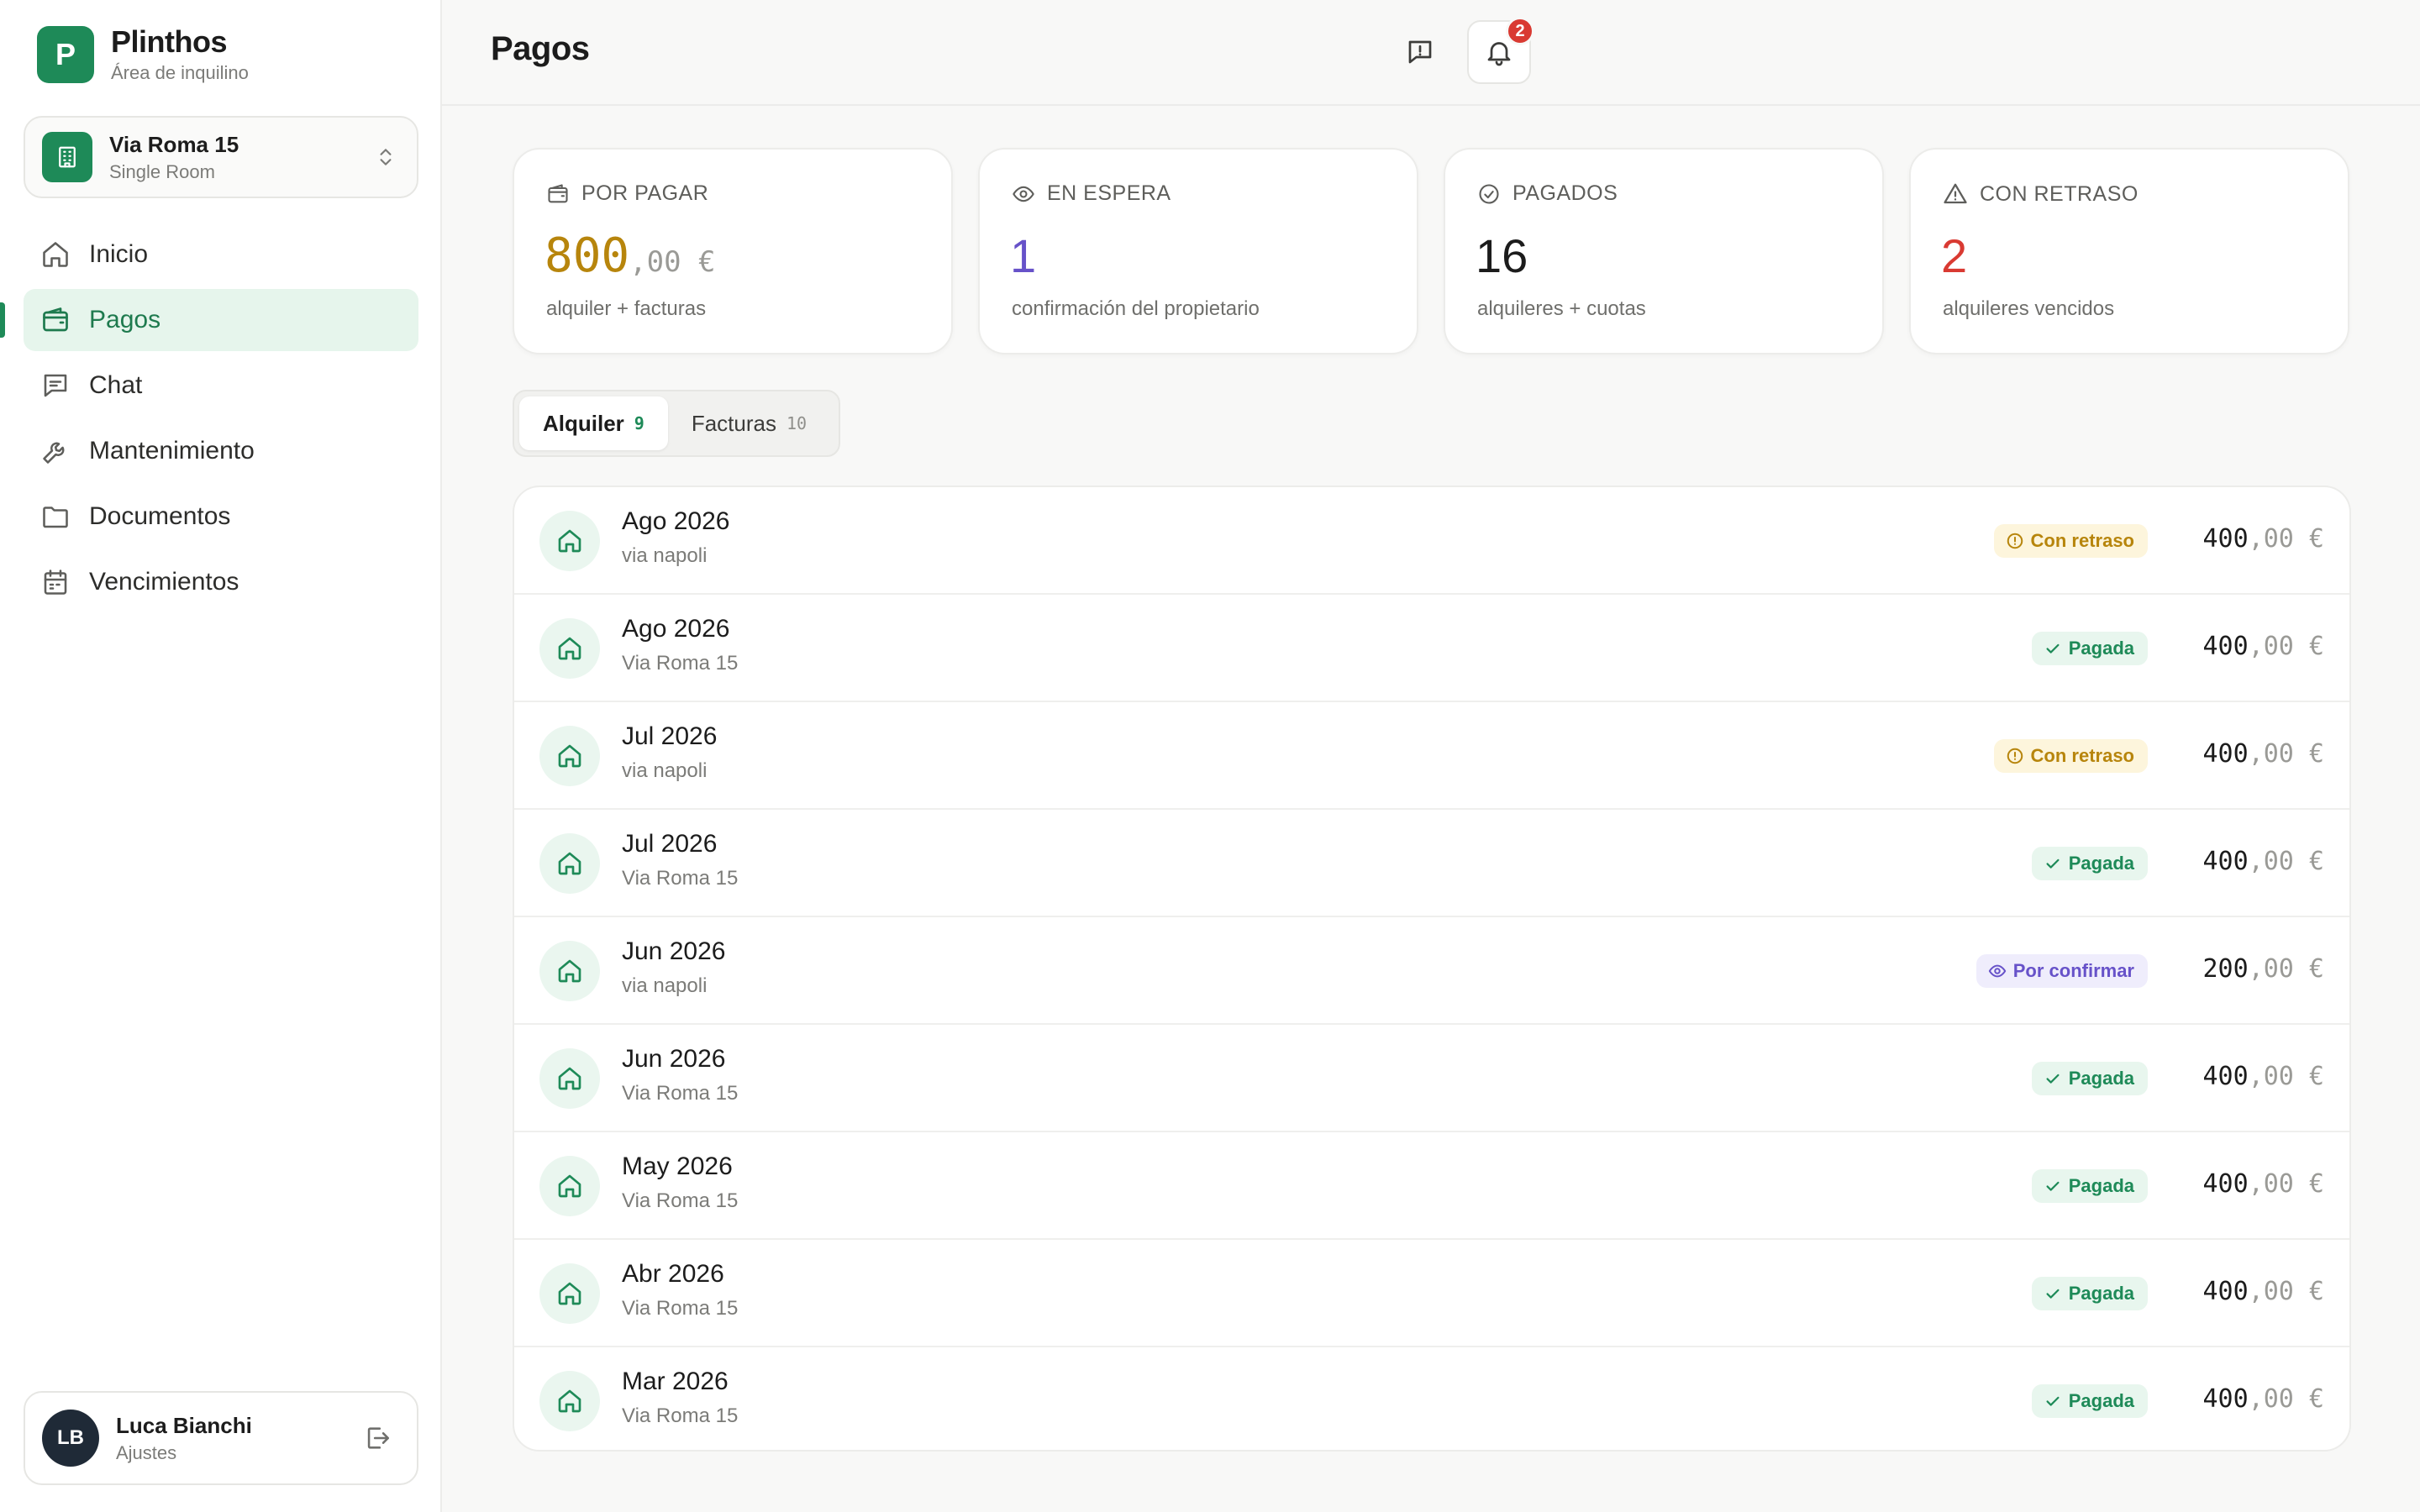 Image resolution: width=2420 pixels, height=1512 pixels. I want to click on sidebar-item-documentos: Documentos, so click(221, 517).